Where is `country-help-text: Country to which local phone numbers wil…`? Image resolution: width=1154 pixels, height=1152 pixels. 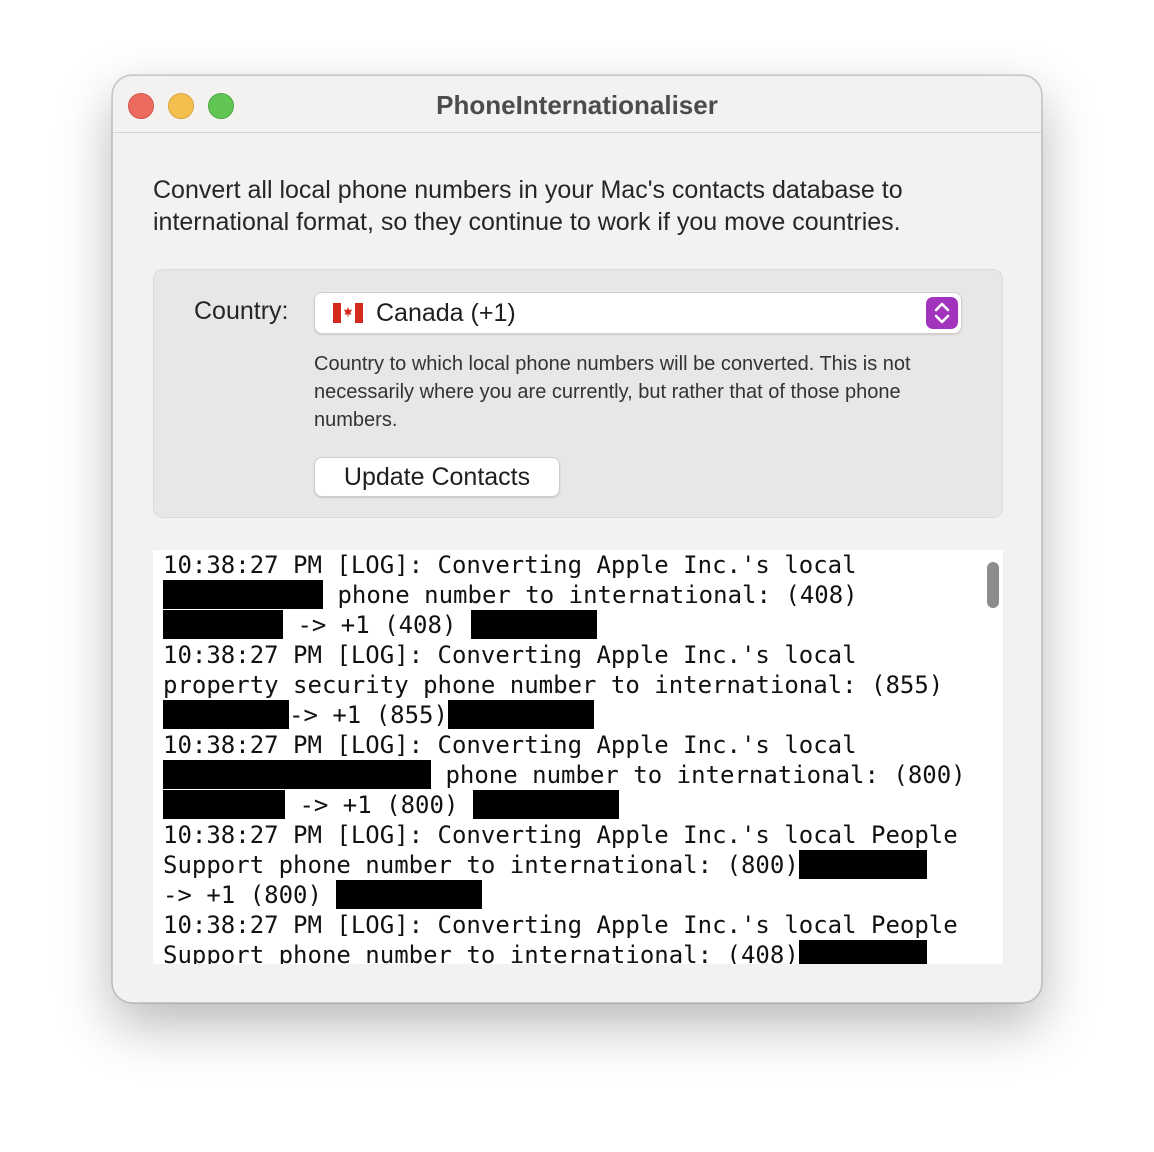 country-help-text: Country to which local phone numbers wil… is located at coordinates (612, 392).